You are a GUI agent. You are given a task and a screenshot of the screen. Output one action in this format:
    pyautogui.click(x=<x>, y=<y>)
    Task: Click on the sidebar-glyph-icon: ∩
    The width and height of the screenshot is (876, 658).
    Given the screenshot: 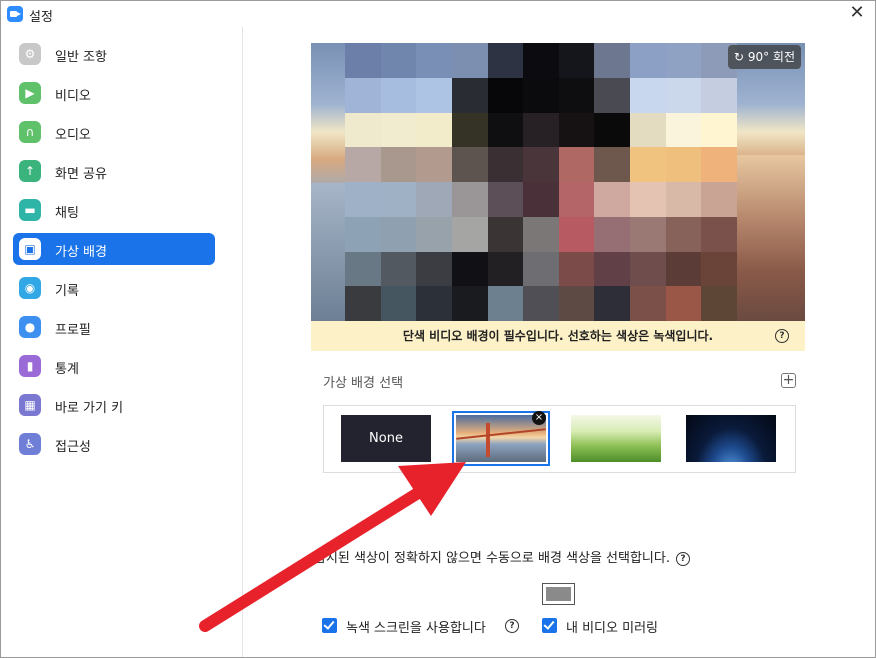 What is the action you would take?
    pyautogui.click(x=30, y=132)
    